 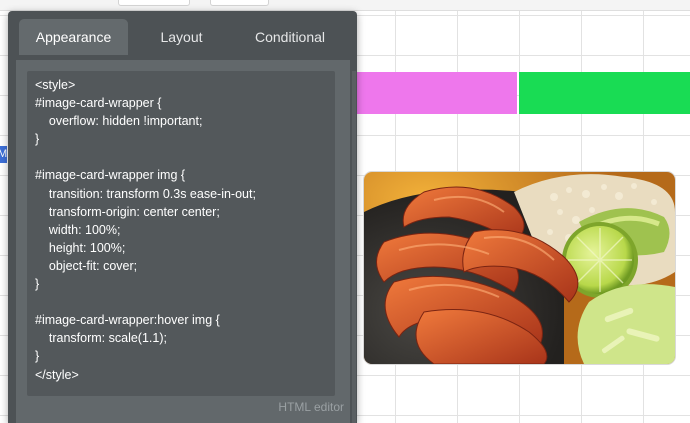 I want to click on element-tag: M, so click(x=3, y=154).